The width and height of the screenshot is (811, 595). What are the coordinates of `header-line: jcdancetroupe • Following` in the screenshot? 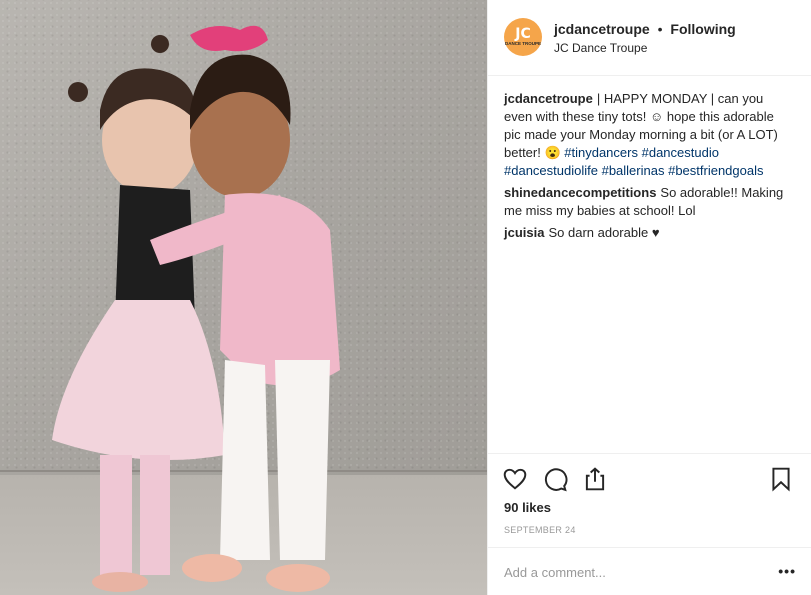 It's located at (645, 29).